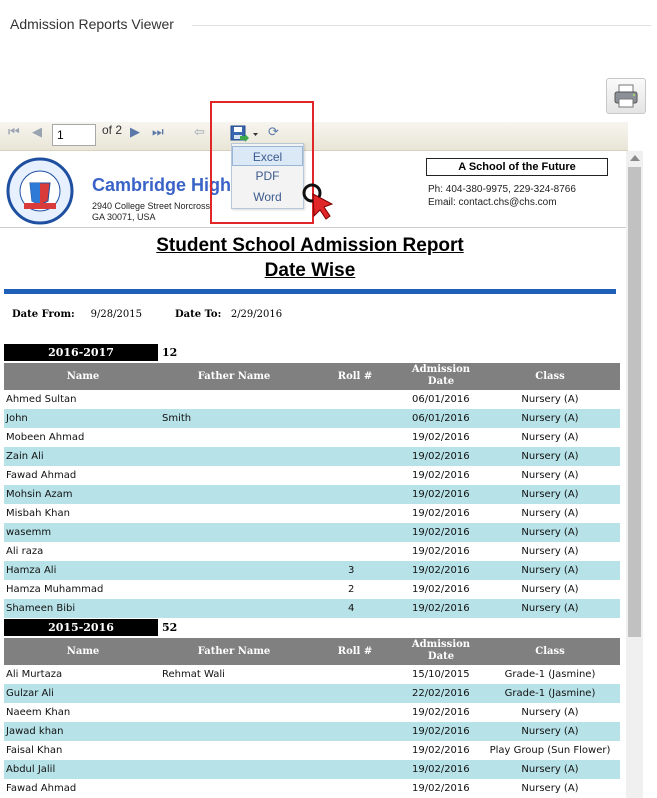  I want to click on cell-name: Faisal Khan, so click(34, 750).